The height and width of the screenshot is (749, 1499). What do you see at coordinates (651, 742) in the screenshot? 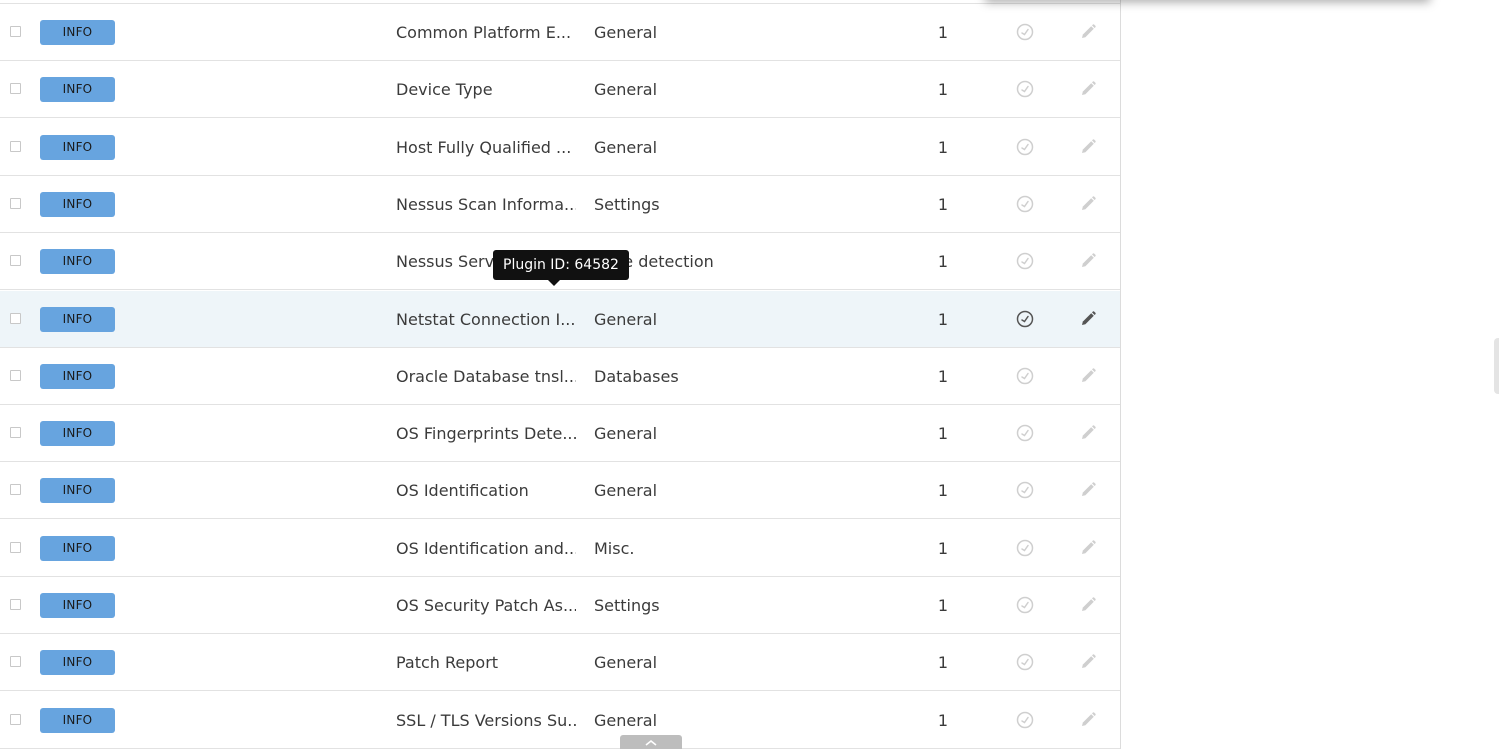
I see `scroll-to-top-button` at bounding box center [651, 742].